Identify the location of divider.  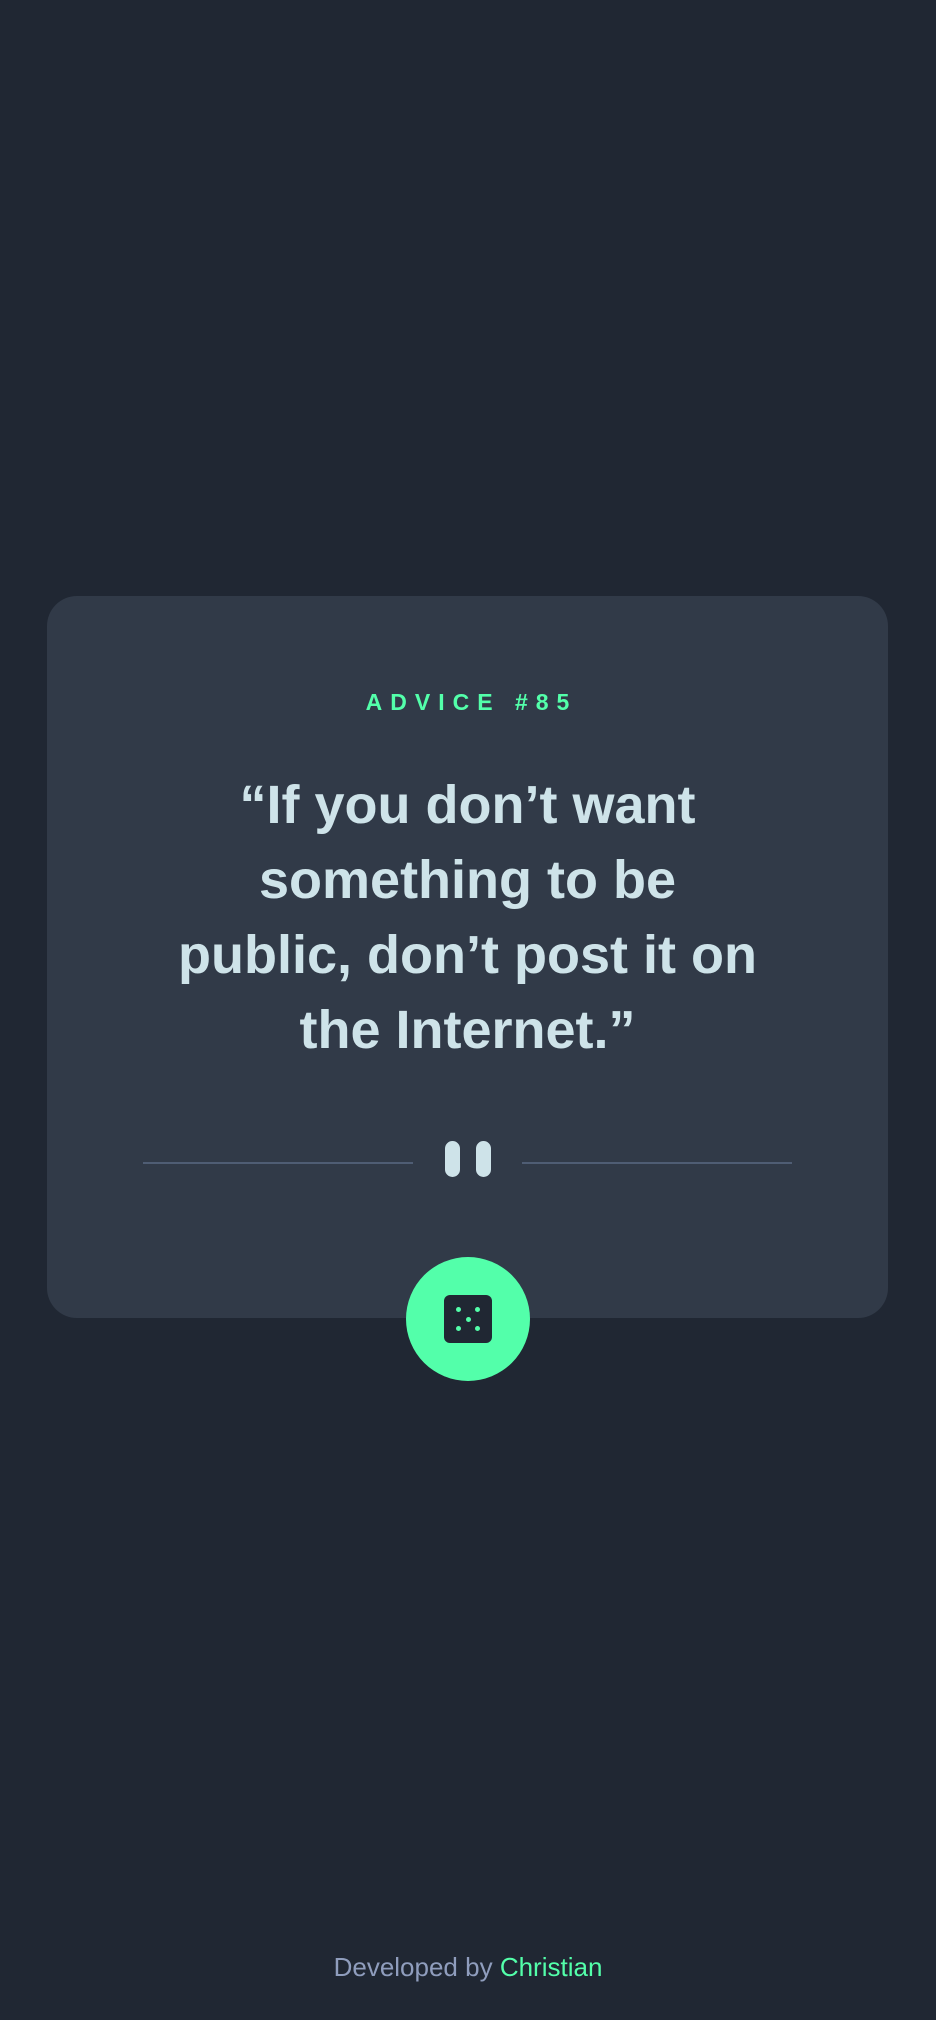
(467, 1163).